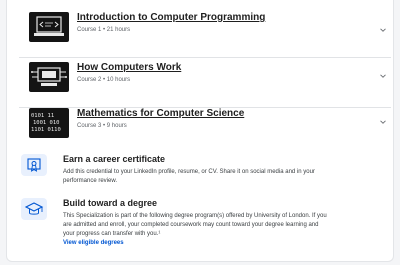 The image size is (400, 265). I want to click on svg-text: 1001 010, so click(46, 123).